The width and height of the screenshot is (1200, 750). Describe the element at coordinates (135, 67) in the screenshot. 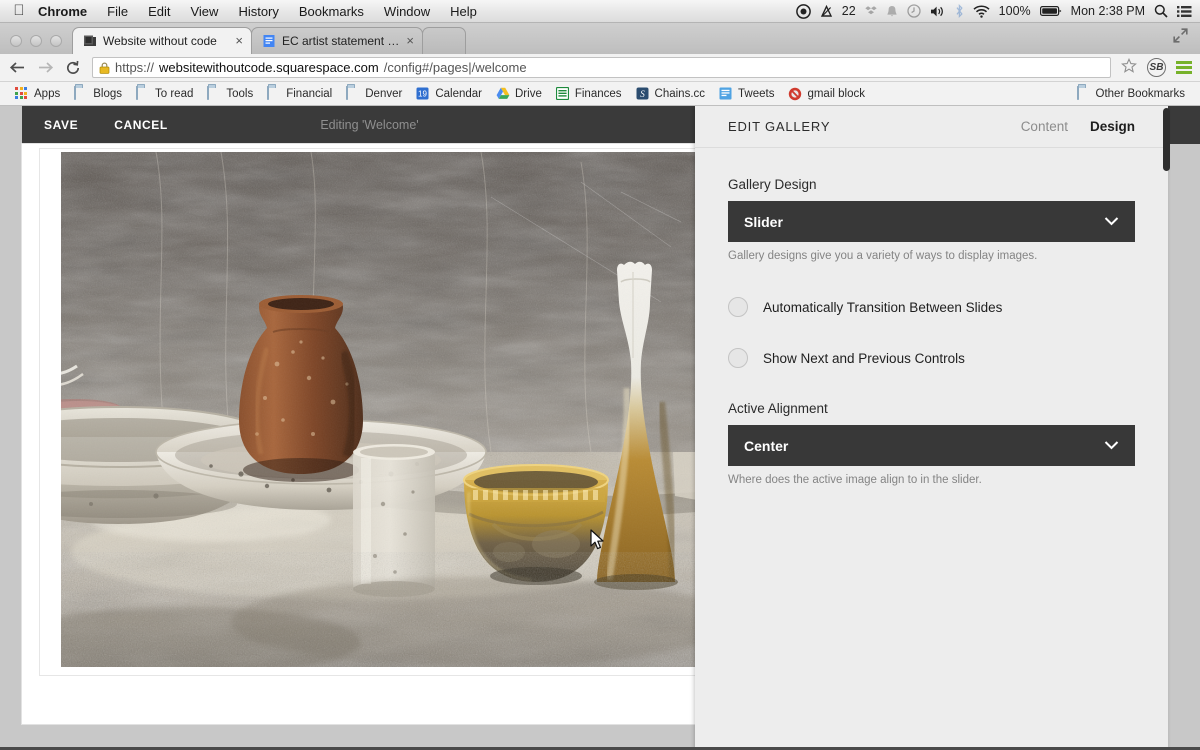

I see `url-prefix: https://` at that location.